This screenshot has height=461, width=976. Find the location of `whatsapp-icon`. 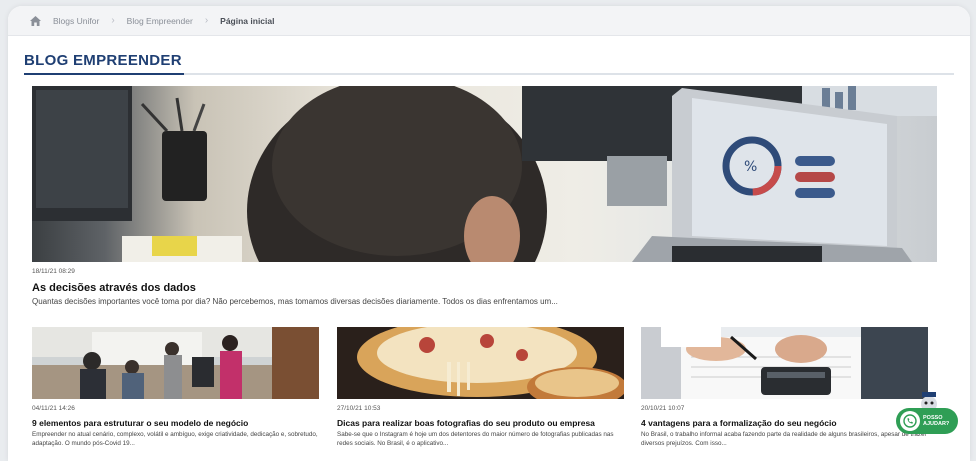

whatsapp-icon is located at coordinates (910, 421).